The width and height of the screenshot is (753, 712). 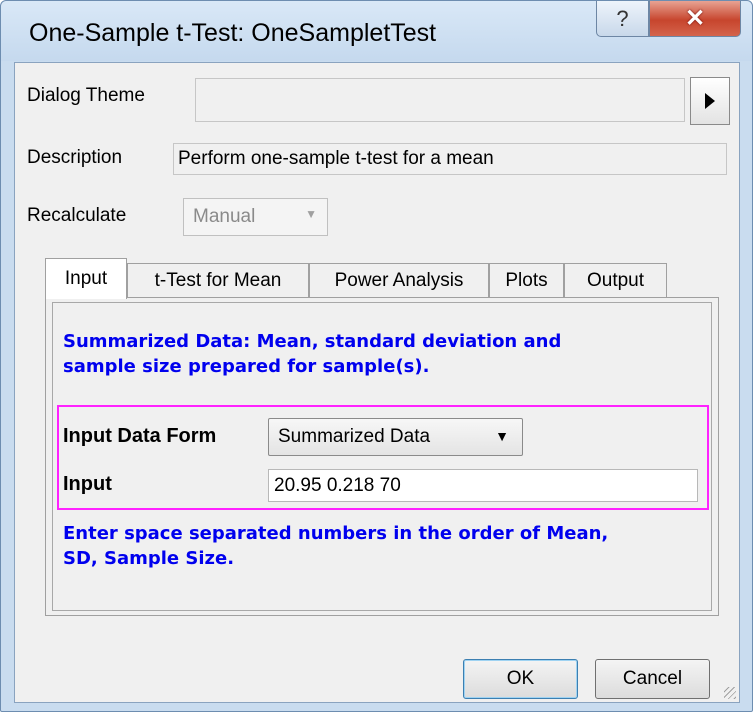 I want to click on cancel-button: Cancel, so click(x=652, y=679).